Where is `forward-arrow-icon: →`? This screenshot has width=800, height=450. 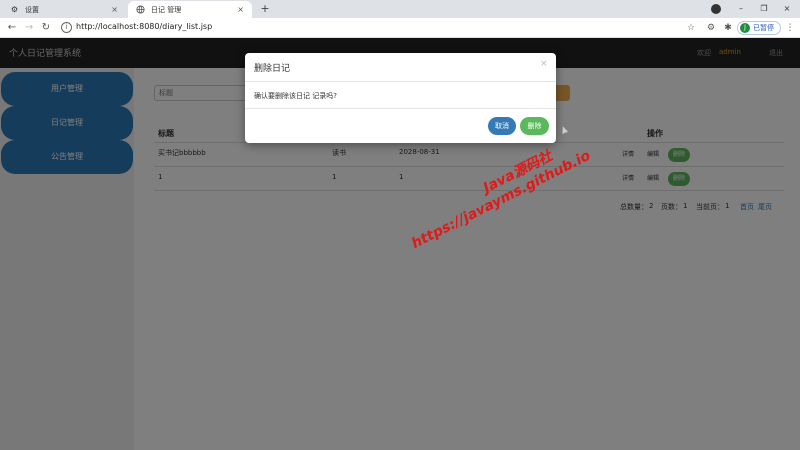 forward-arrow-icon: → is located at coordinates (29, 28).